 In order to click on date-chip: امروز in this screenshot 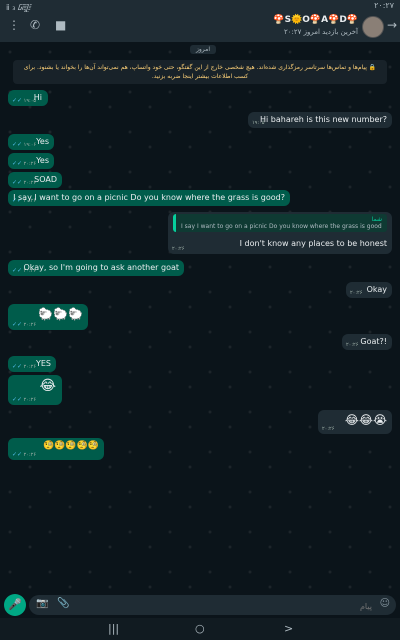, I will do `click(203, 49)`.